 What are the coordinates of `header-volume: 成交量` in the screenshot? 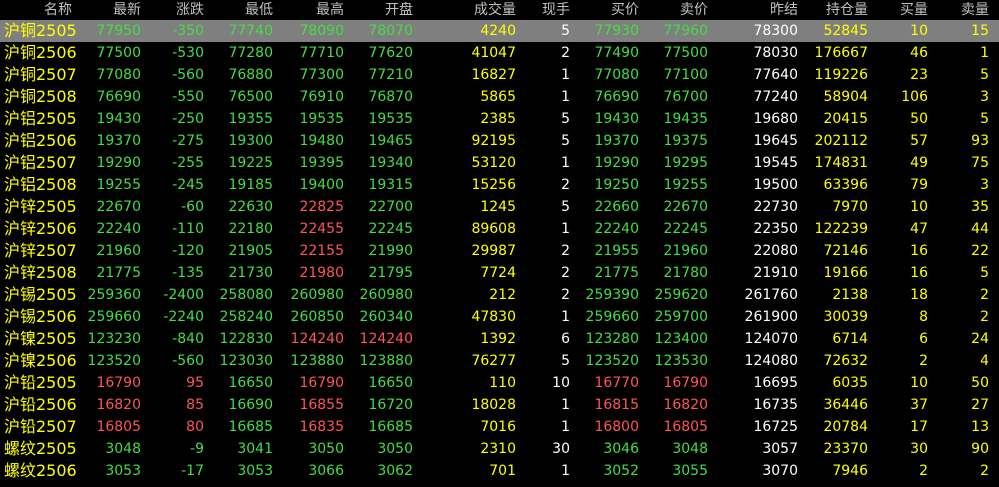 It's located at (495, 10).